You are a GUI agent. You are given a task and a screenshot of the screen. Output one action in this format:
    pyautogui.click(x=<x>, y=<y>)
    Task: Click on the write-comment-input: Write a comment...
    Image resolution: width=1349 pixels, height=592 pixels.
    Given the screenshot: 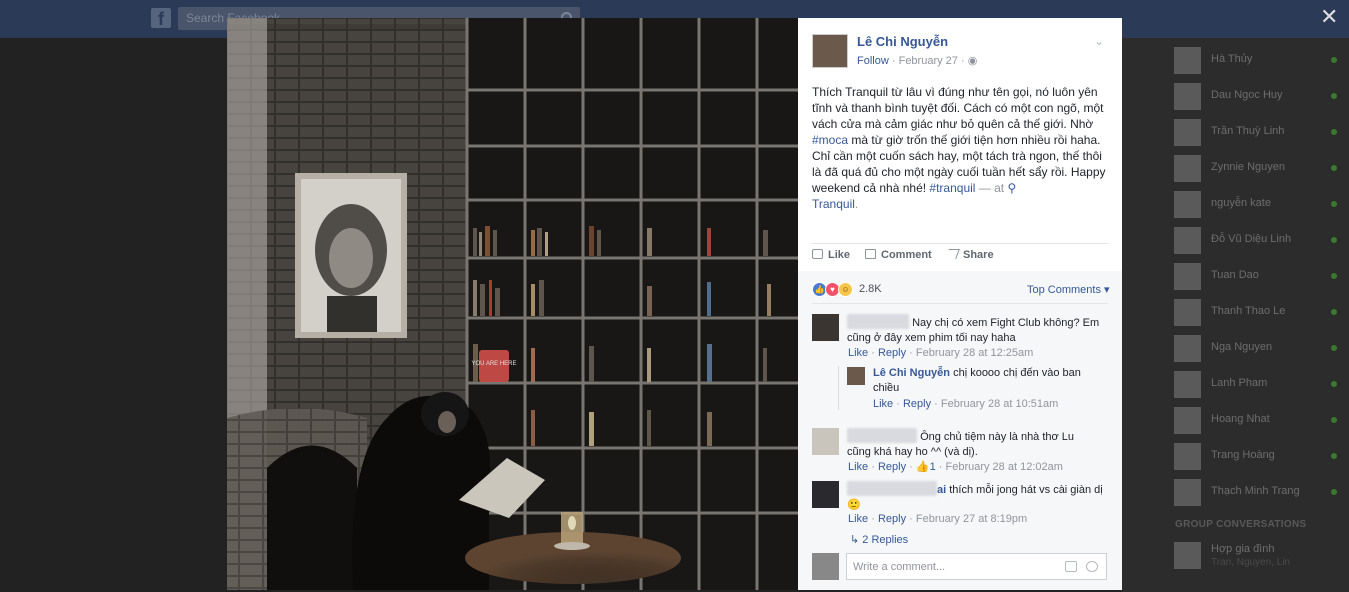 What is the action you would take?
    pyautogui.click(x=976, y=566)
    